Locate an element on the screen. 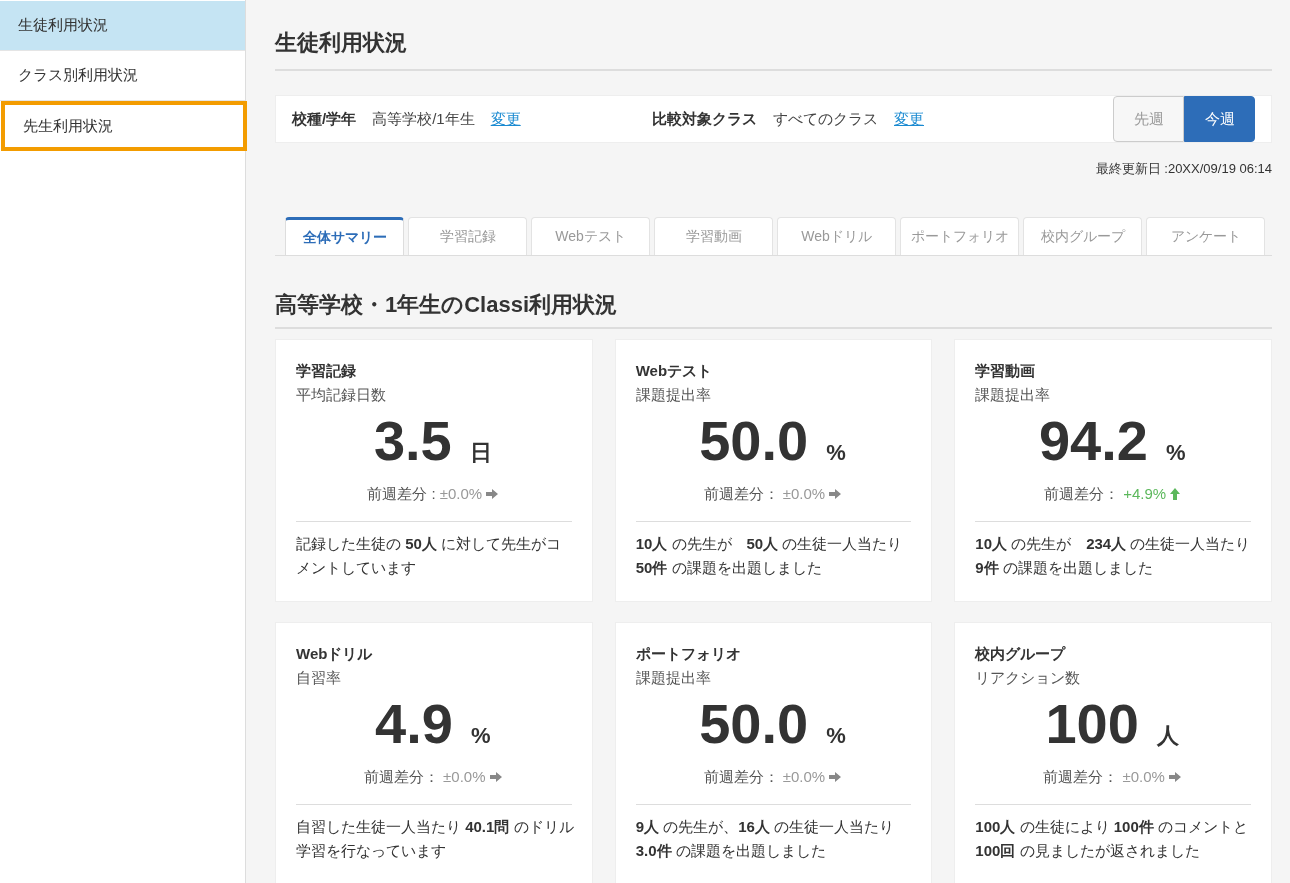 This screenshot has height=883, width=1290. tab: ポートフォリオ is located at coordinates (959, 235).